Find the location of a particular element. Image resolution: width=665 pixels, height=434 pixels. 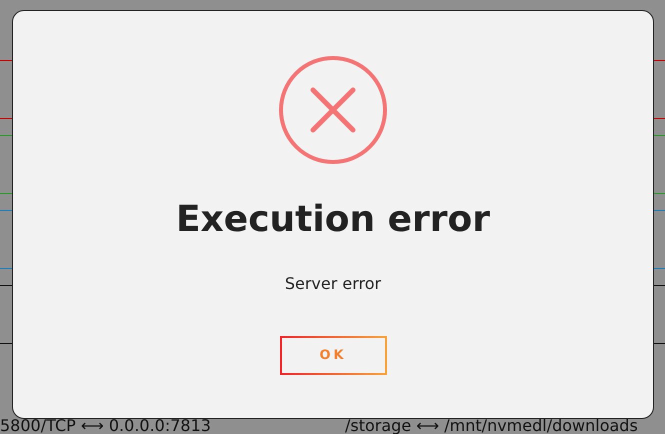

ok-button: OK is located at coordinates (333, 355).